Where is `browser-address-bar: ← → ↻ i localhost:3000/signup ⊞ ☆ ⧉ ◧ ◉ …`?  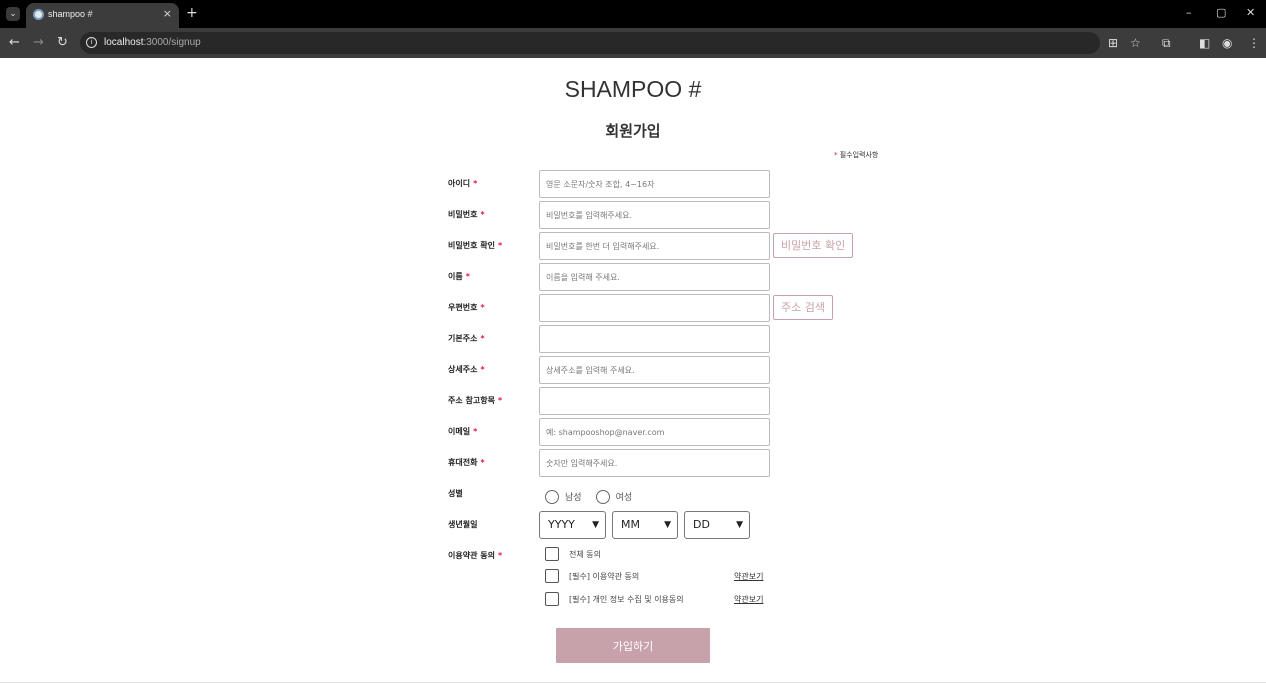 browser-address-bar: ← → ↻ i localhost:3000/signup ⊞ ☆ ⧉ ◧ ◉ … is located at coordinates (633, 43).